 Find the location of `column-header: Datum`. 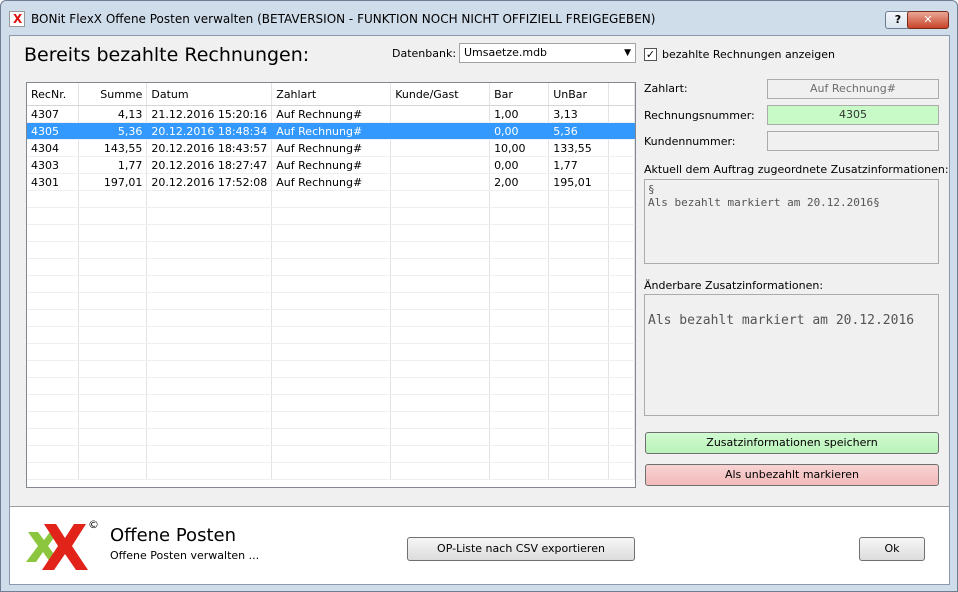

column-header: Datum is located at coordinates (209, 94).